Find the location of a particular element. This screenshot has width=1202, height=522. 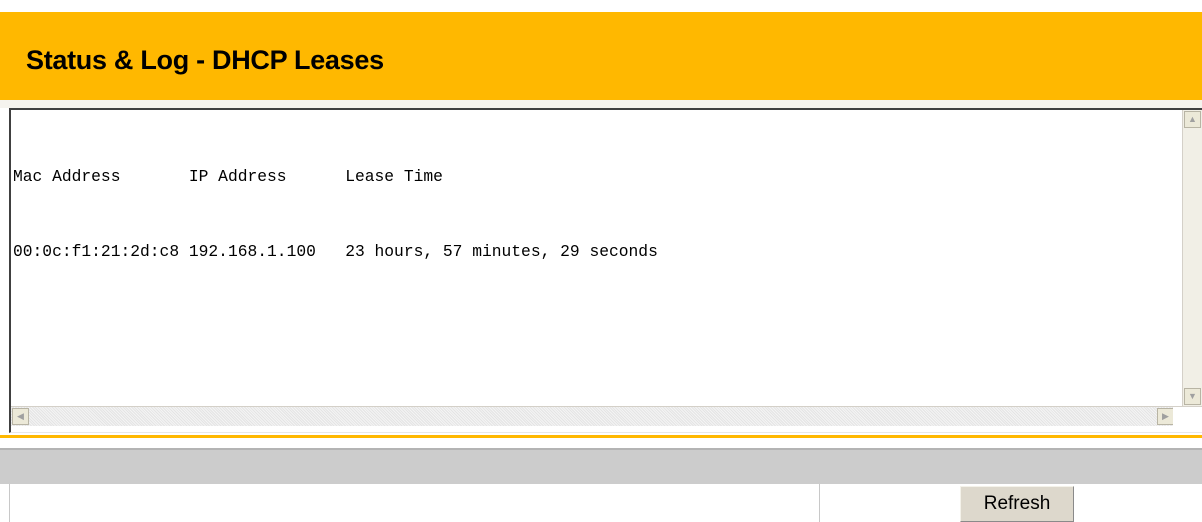

scroll-down-icon: ▼ is located at coordinates (1192, 396).